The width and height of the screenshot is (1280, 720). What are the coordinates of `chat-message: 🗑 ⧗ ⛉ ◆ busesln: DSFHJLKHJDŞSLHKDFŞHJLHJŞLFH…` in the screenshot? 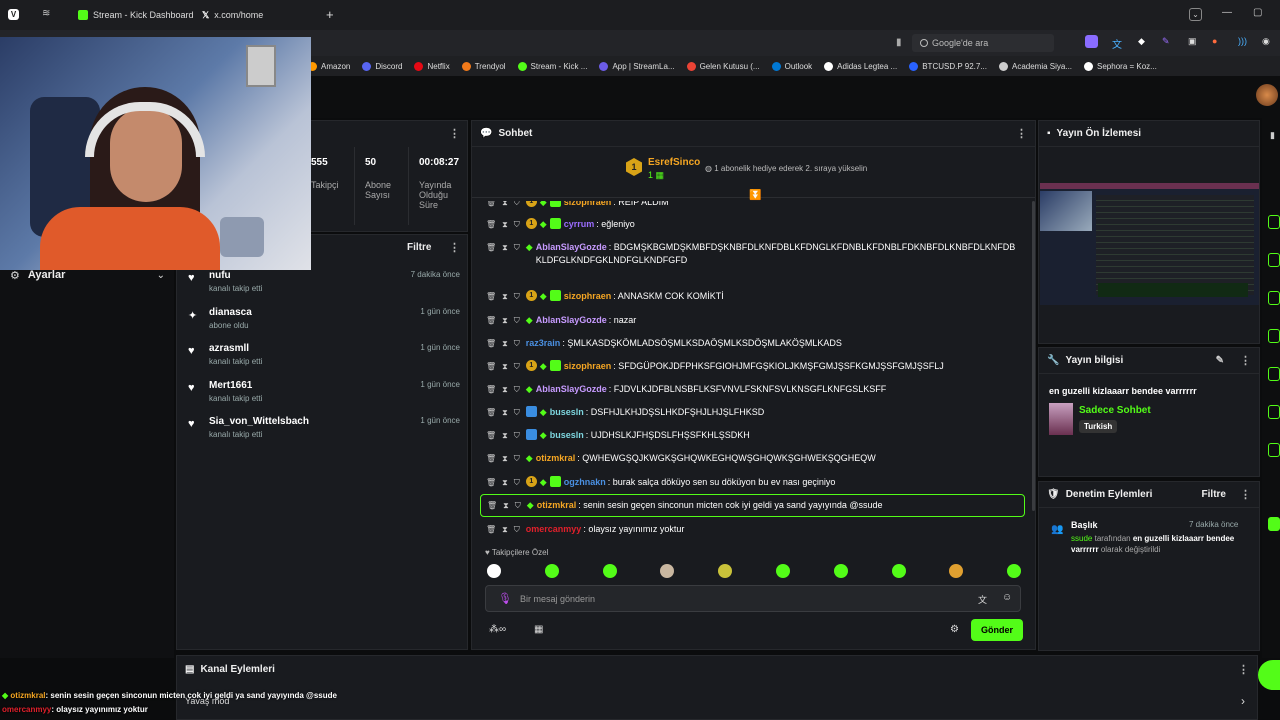 It's located at (756, 412).